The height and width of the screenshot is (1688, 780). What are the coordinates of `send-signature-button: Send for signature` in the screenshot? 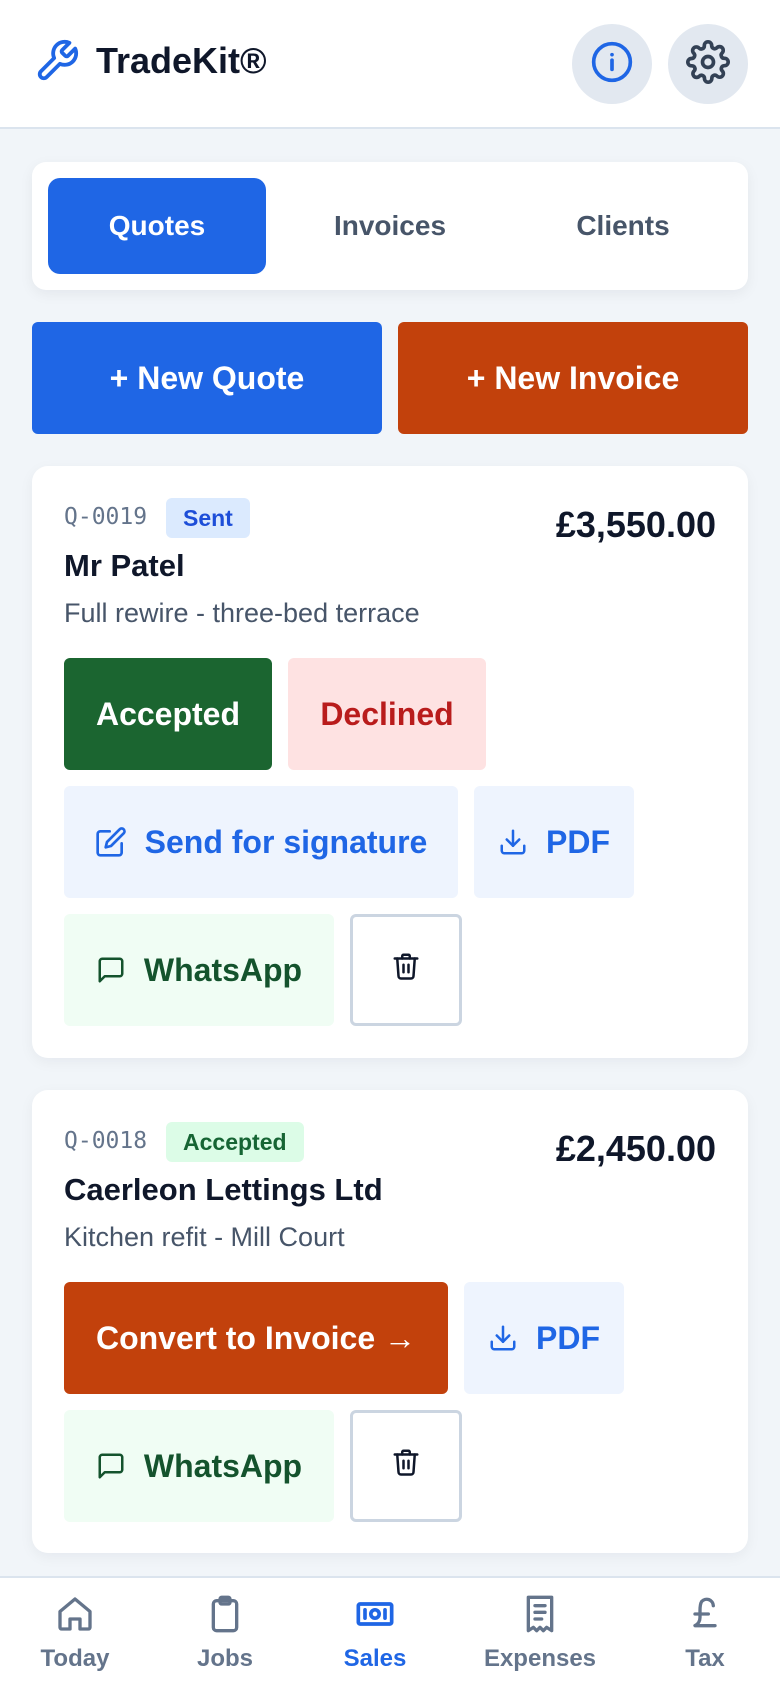 It's located at (261, 842).